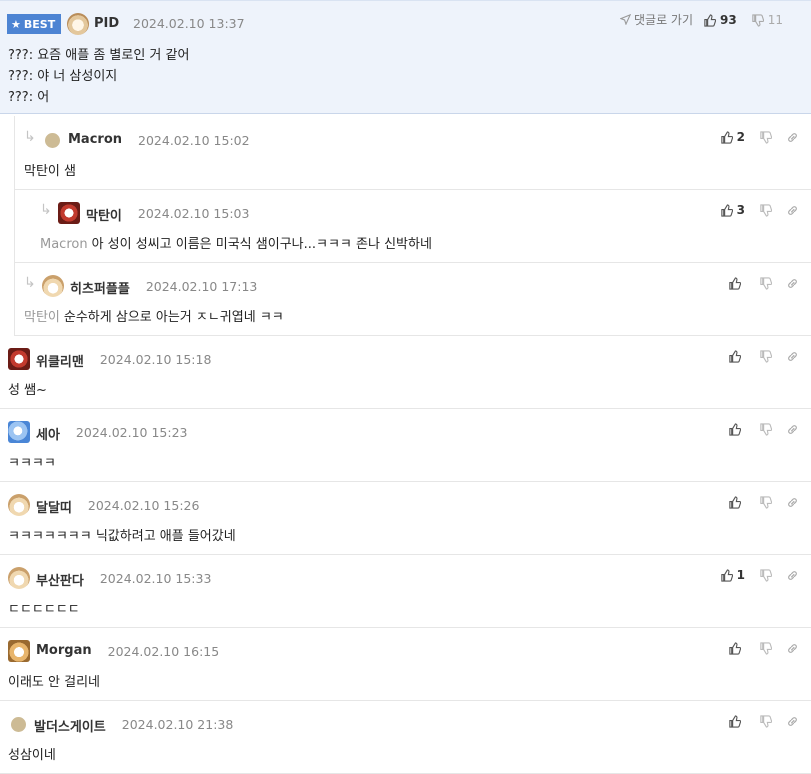  Describe the element at coordinates (104, 214) in the screenshot. I see `comment-nickname: 막탄이` at that location.